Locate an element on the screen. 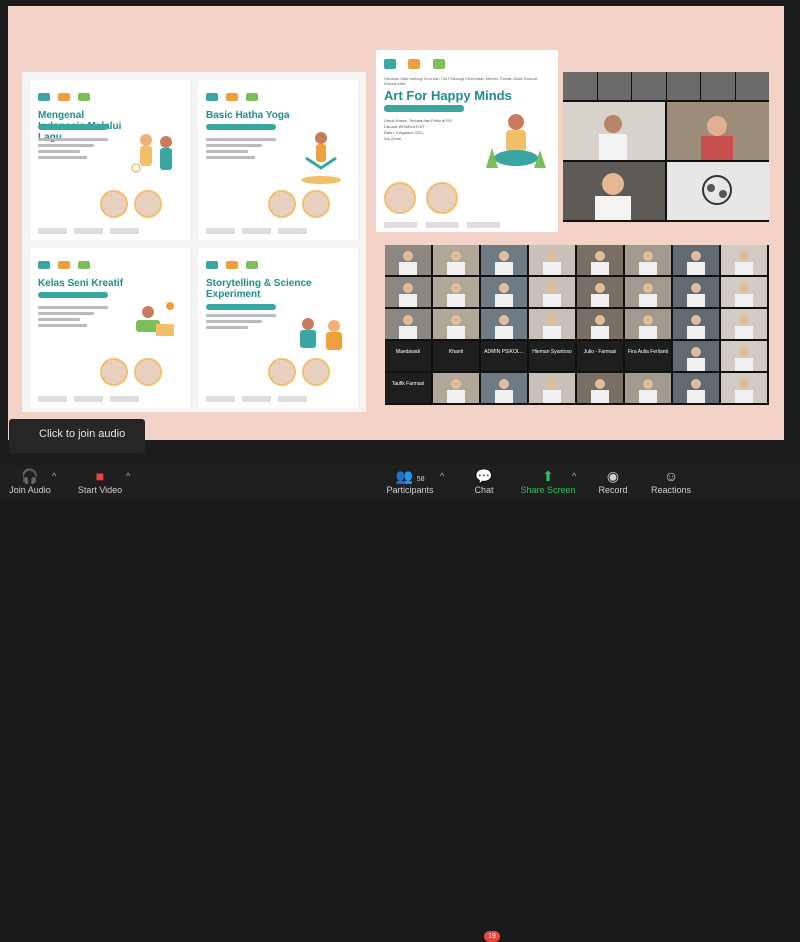 The height and width of the screenshot is (942, 800). poster-title: Kelas Seni Kreatif is located at coordinates (81, 283).